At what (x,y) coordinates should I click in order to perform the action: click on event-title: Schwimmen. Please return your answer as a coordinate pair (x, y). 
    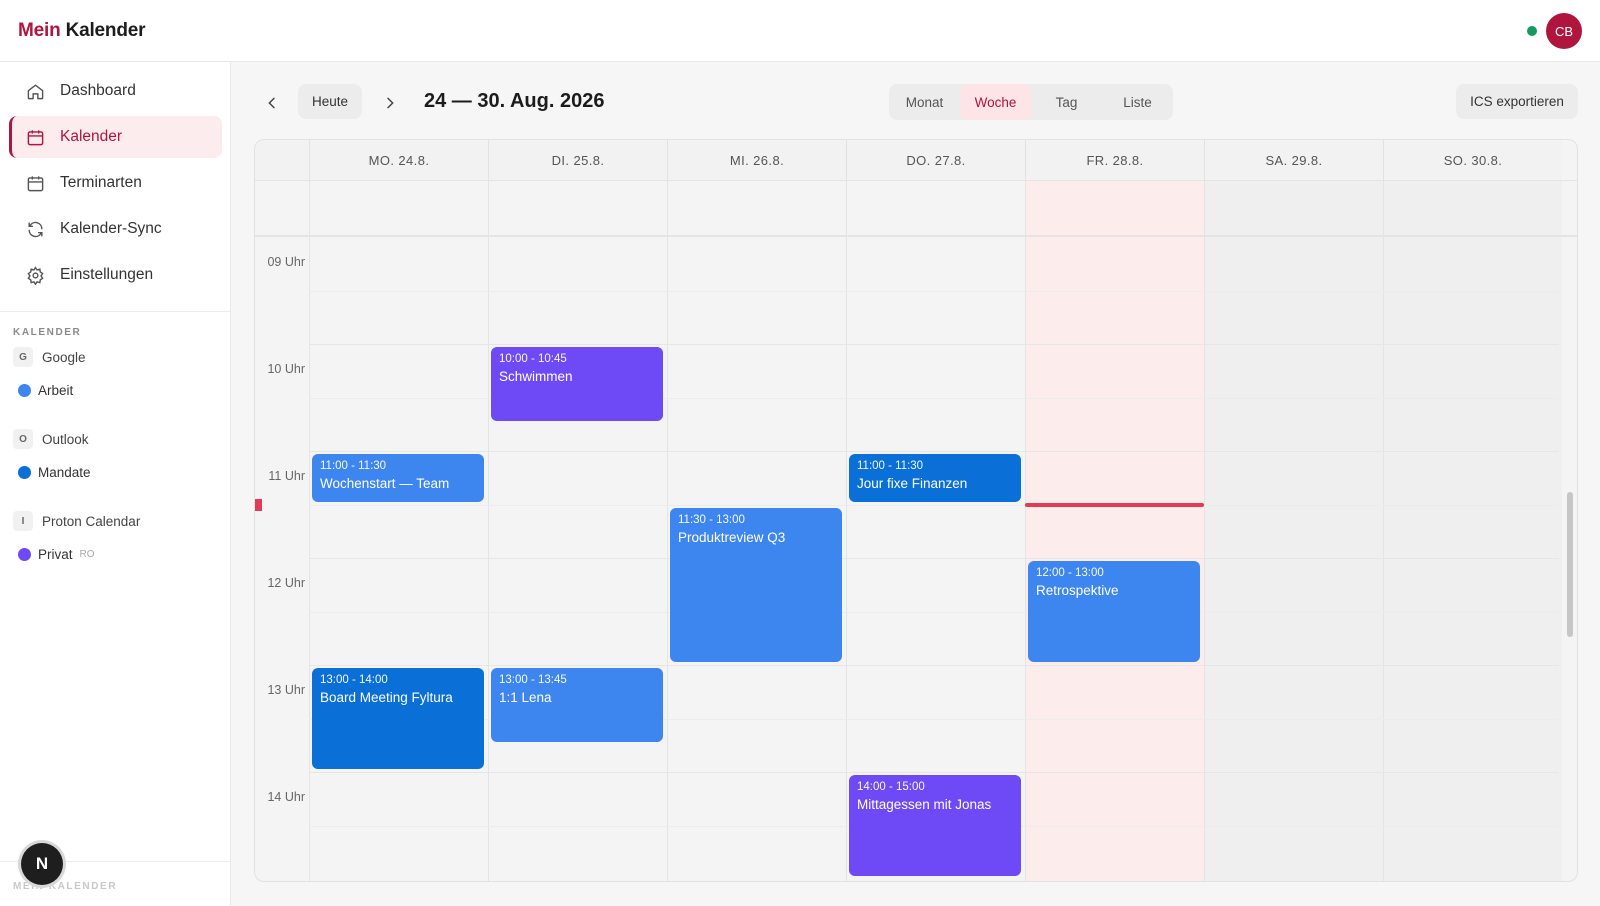
    Looking at the image, I should click on (536, 376).